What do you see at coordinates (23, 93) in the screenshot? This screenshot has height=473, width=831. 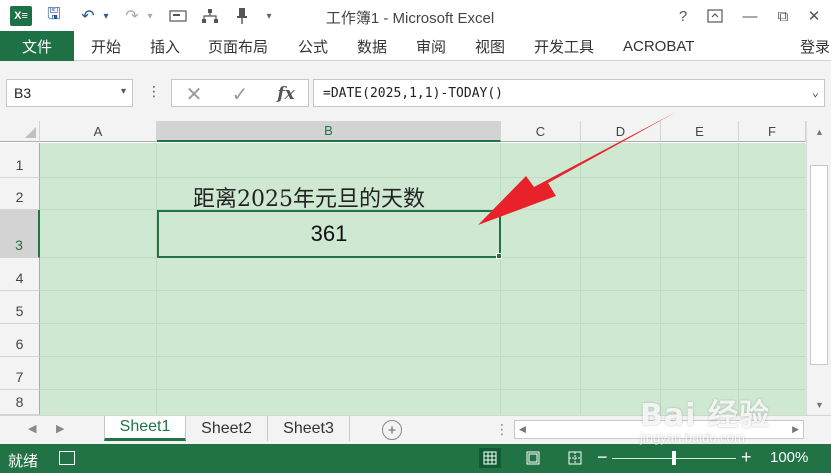 I see `name-box-value: B3` at bounding box center [23, 93].